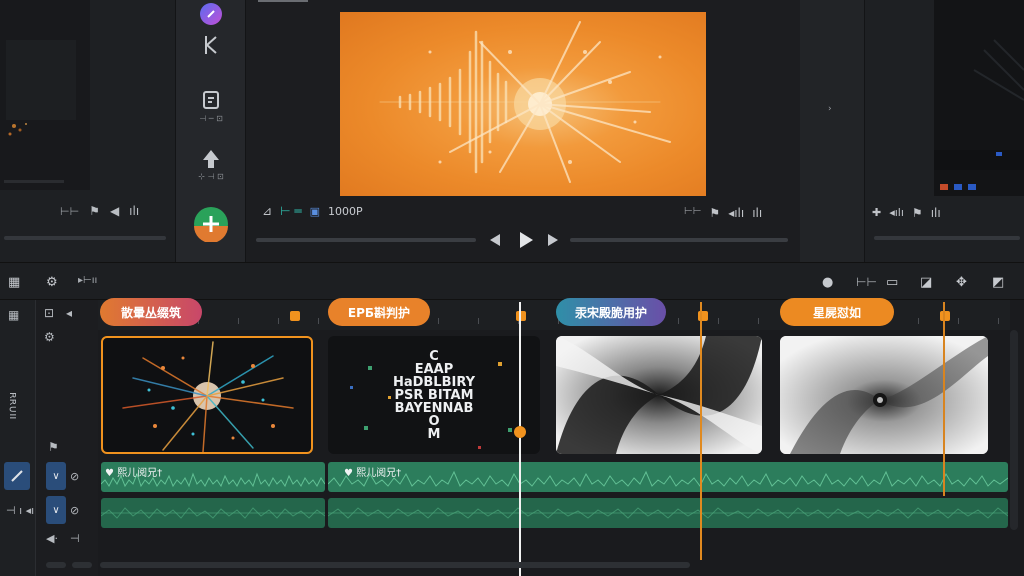 The height and width of the screenshot is (576, 1024). I want to click on effects-tool-label: ⊹ ⊣ ⊡, so click(211, 176).